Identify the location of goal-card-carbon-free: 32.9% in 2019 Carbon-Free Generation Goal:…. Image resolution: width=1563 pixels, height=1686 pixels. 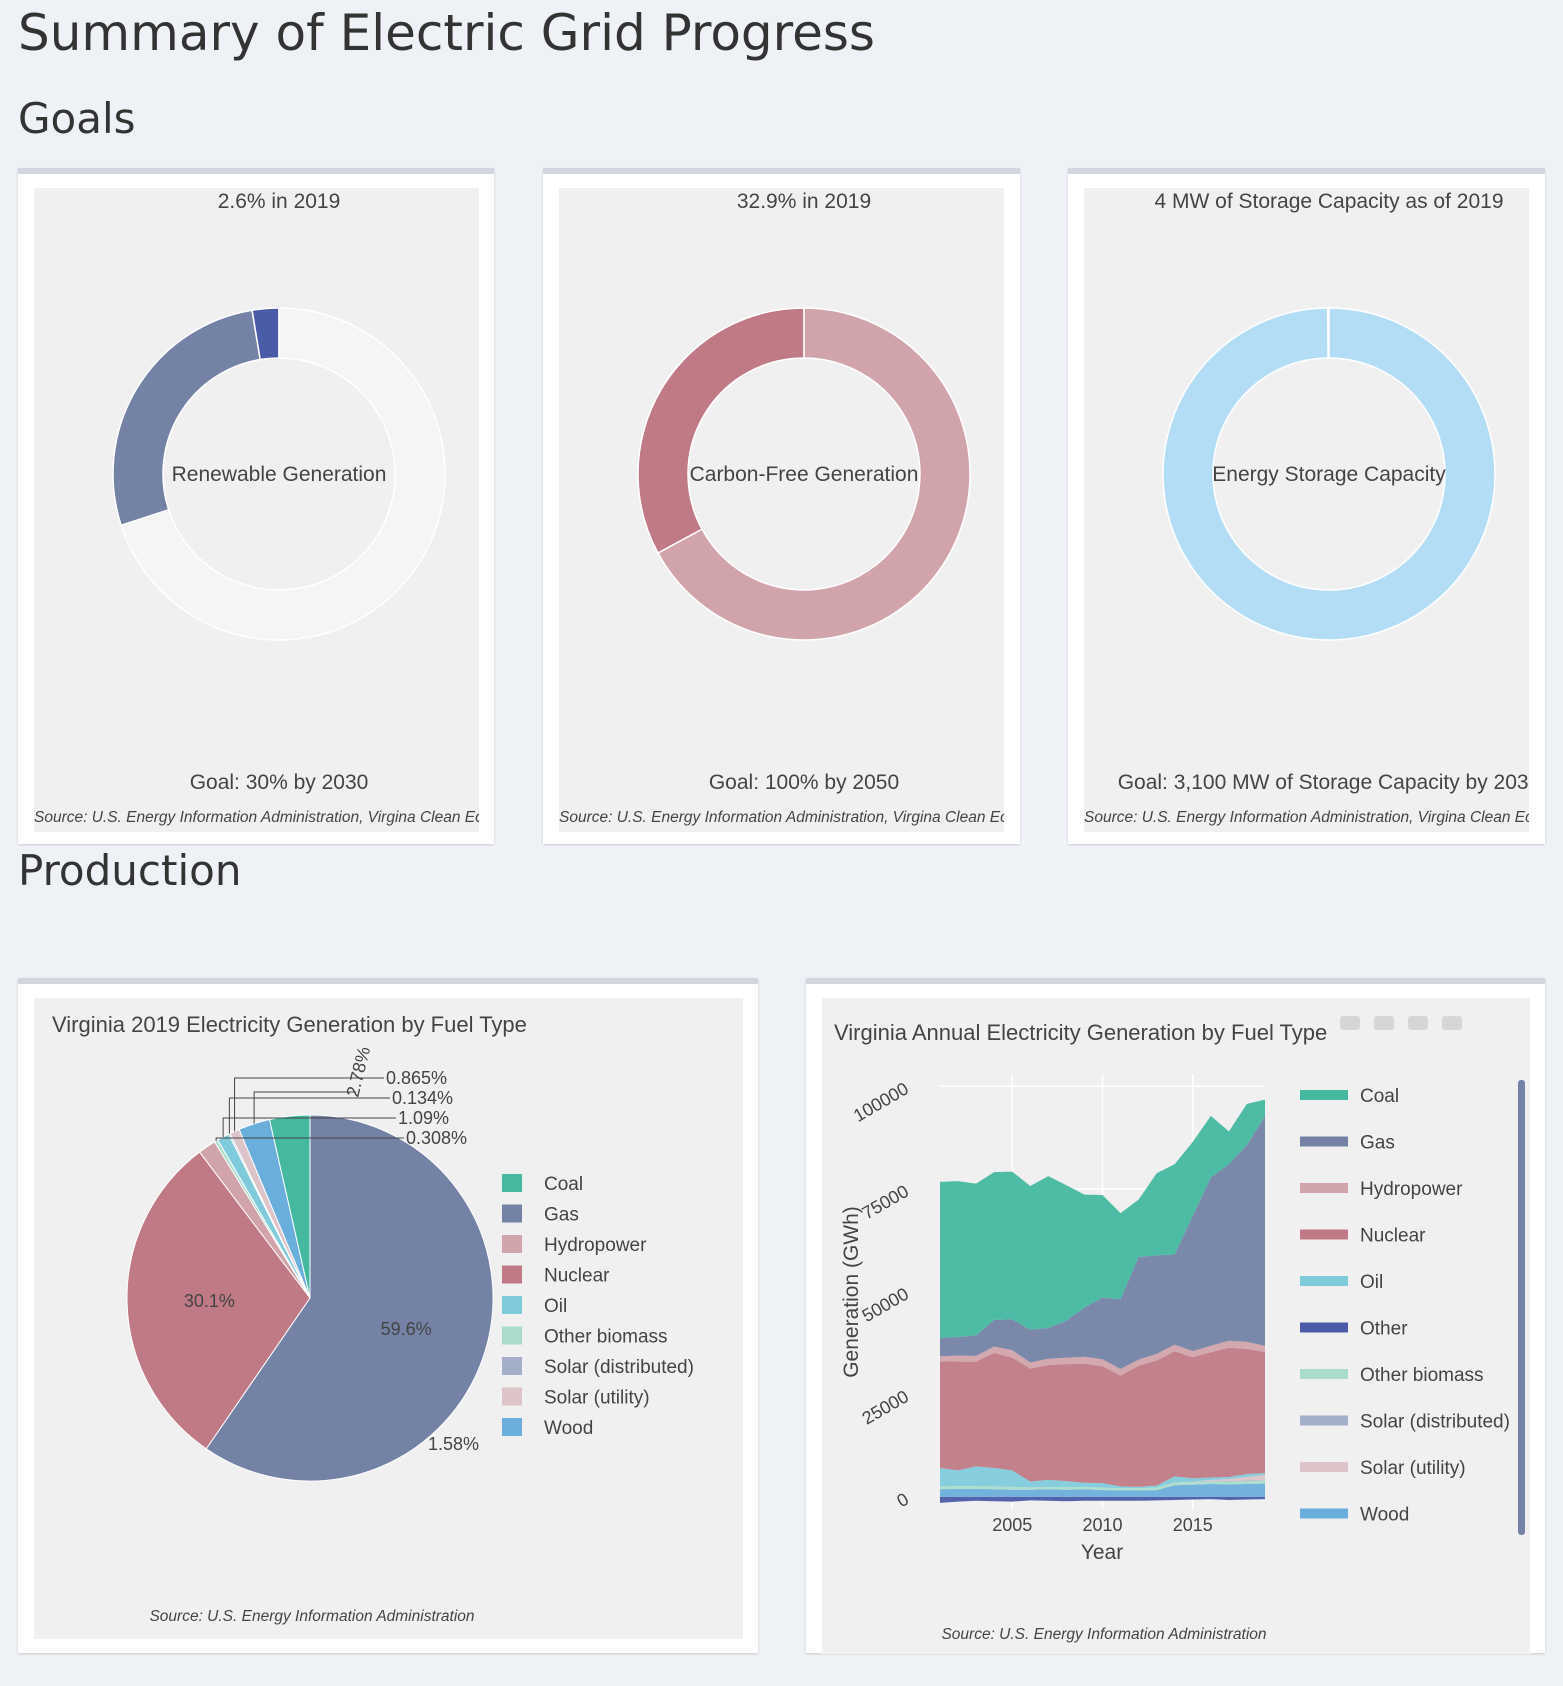
(781, 506).